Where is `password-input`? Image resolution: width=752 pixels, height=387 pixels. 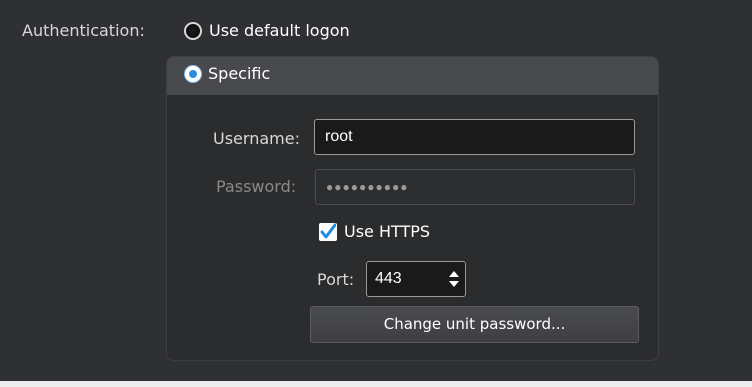 password-input is located at coordinates (475, 187).